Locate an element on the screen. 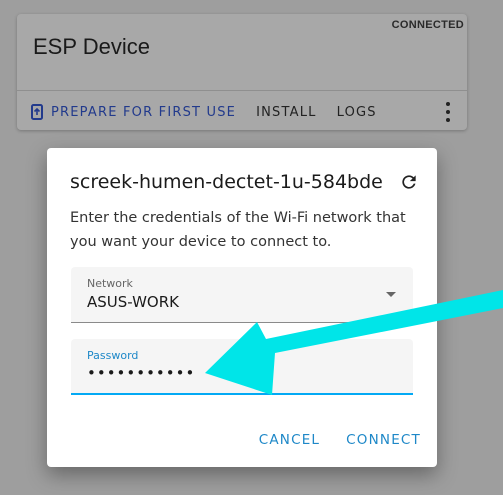 This screenshot has height=495, width=503. network-select: Network ASUS-WORK is located at coordinates (242, 295).